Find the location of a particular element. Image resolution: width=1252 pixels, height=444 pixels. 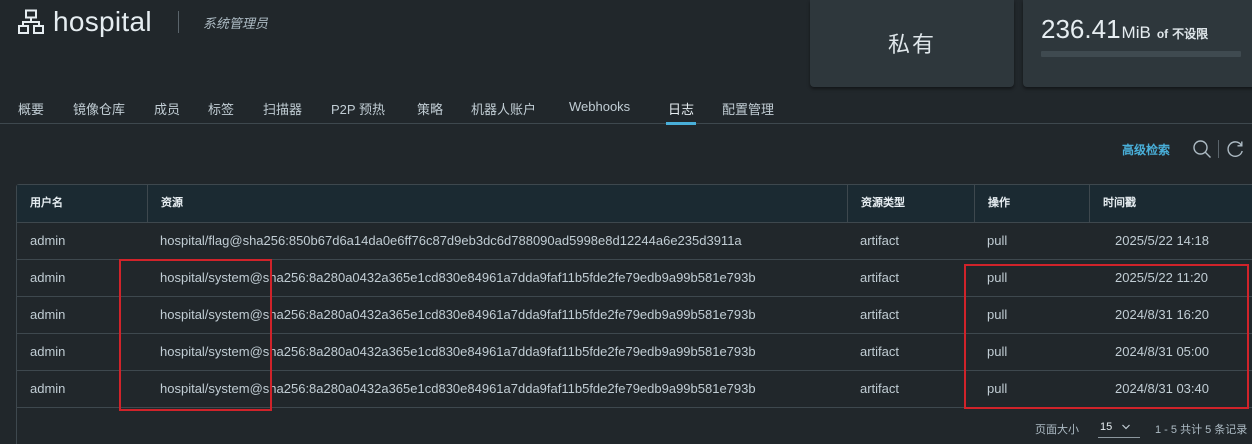

quota-line: 236.41 MiB of 不设限 is located at coordinates (1124, 29).